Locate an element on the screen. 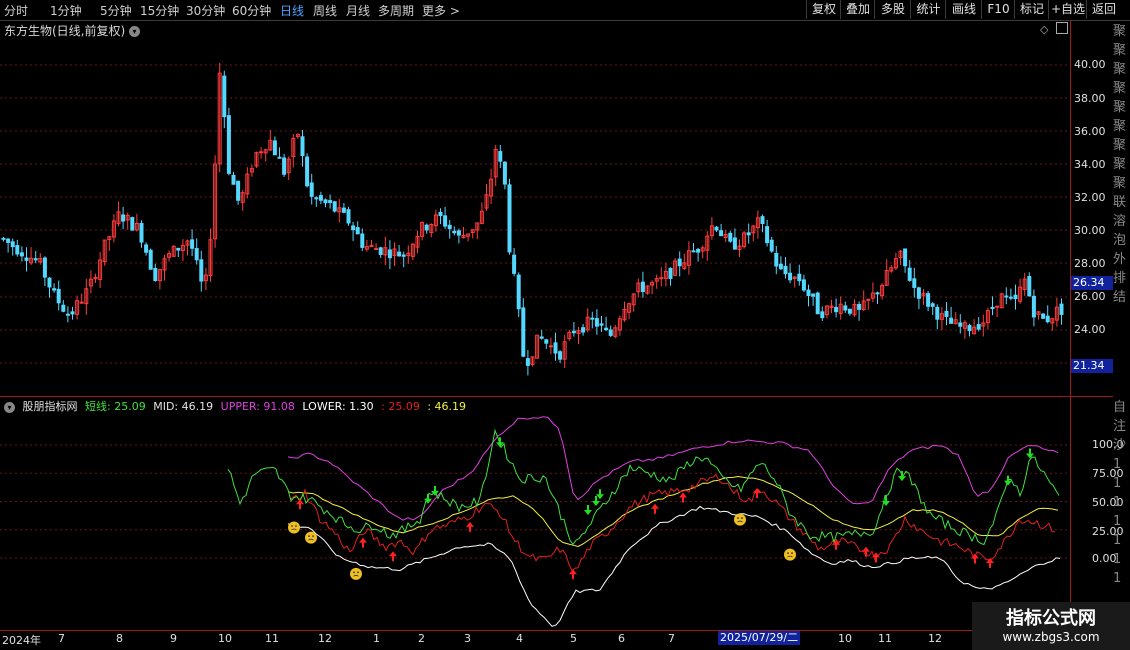 The image size is (1130, 650). toolbar-button-4: 画线 is located at coordinates (963, 9).